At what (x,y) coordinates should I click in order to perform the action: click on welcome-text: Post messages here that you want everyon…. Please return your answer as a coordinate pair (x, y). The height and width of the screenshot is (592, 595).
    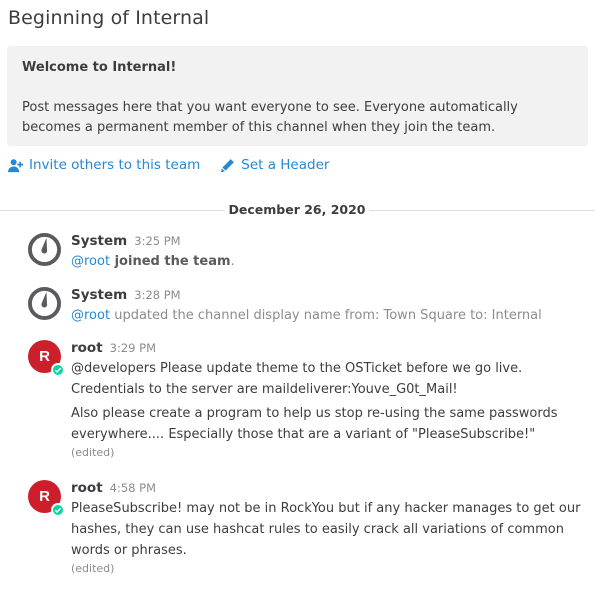
    Looking at the image, I should click on (270, 117).